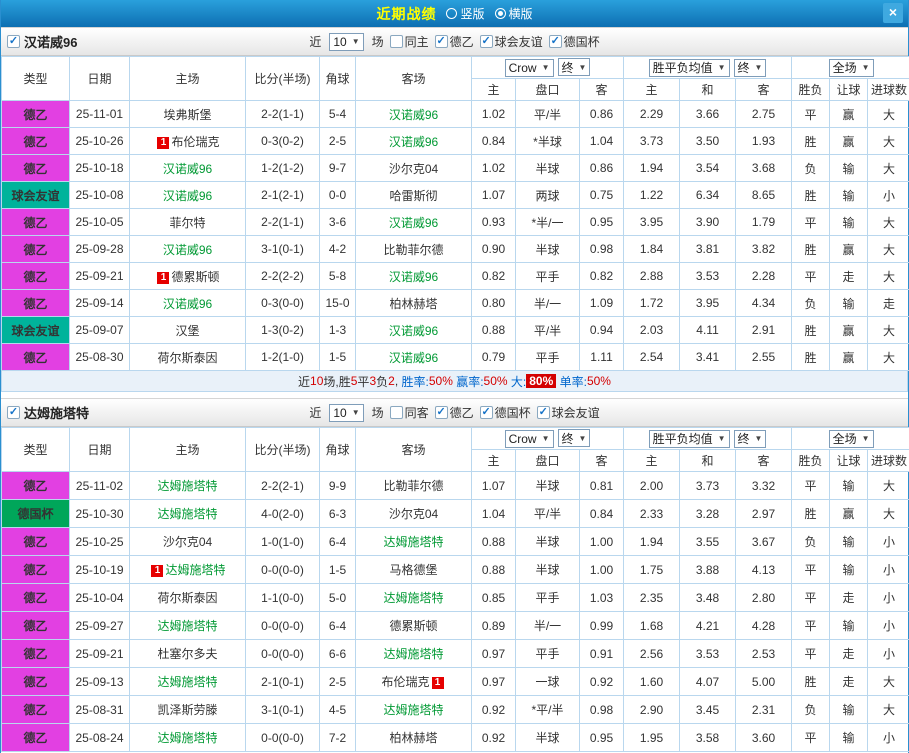 The width and height of the screenshot is (909, 753). I want to click on col-header-score: 比分(半场), so click(282, 78).